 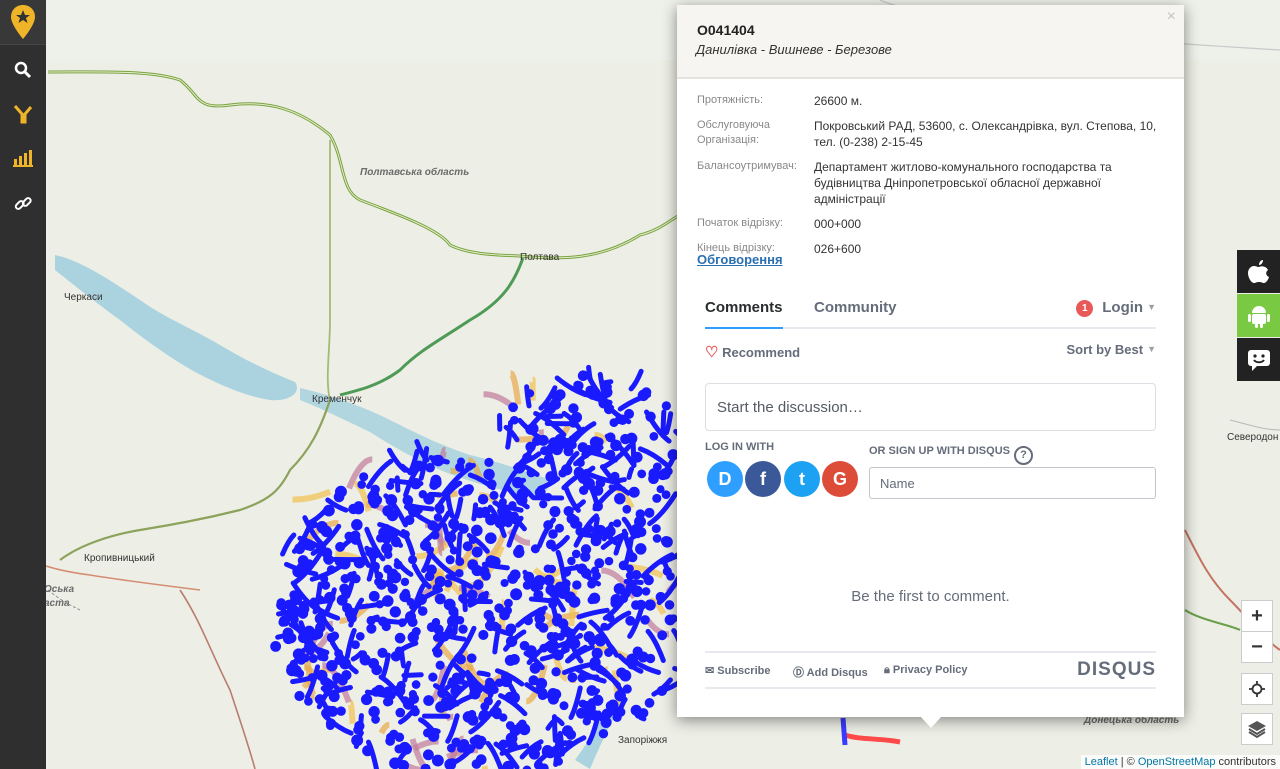 I want to click on tab-community: Community, so click(x=855, y=307).